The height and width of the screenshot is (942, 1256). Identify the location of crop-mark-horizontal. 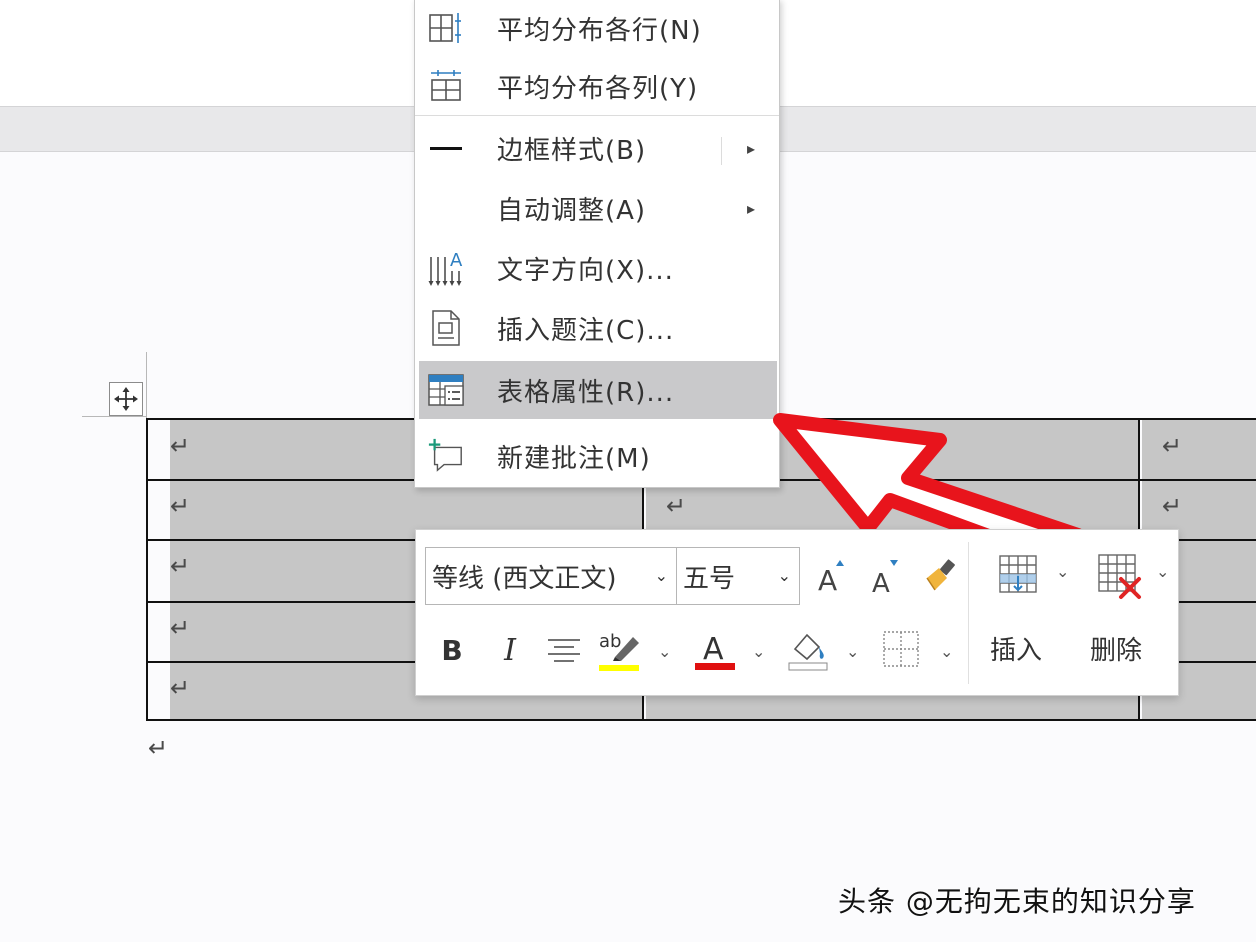
(114, 416).